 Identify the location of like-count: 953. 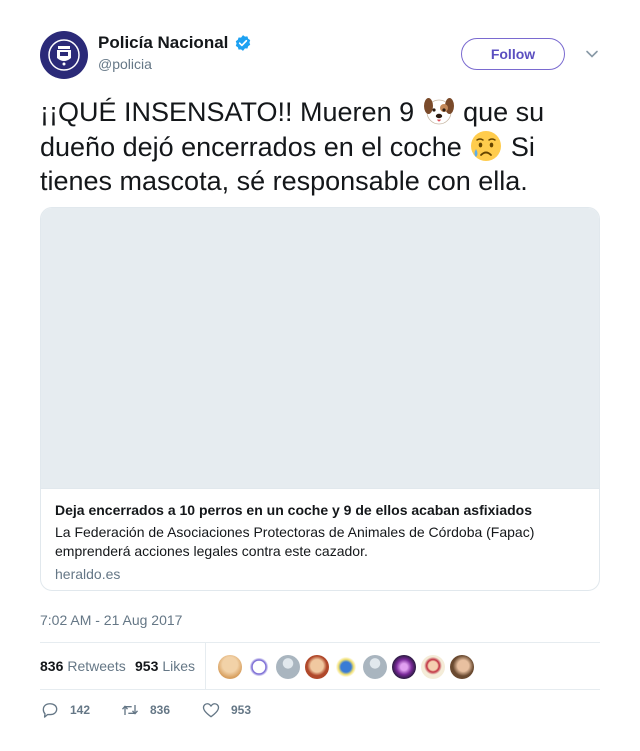
(241, 710).